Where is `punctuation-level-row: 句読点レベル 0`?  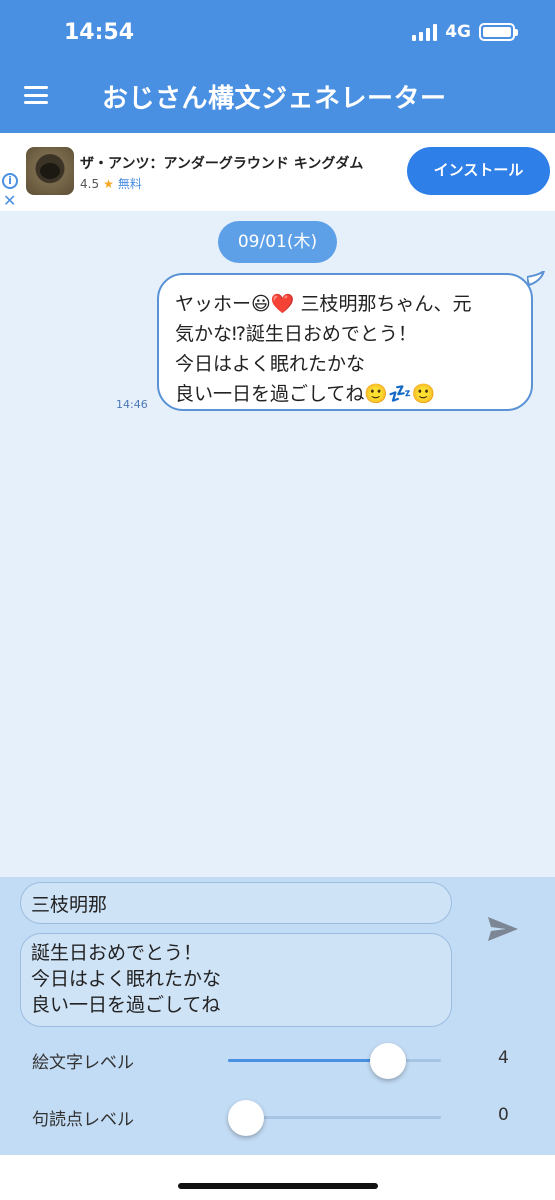
punctuation-level-row: 句読点レベル 0 is located at coordinates (277, 1117).